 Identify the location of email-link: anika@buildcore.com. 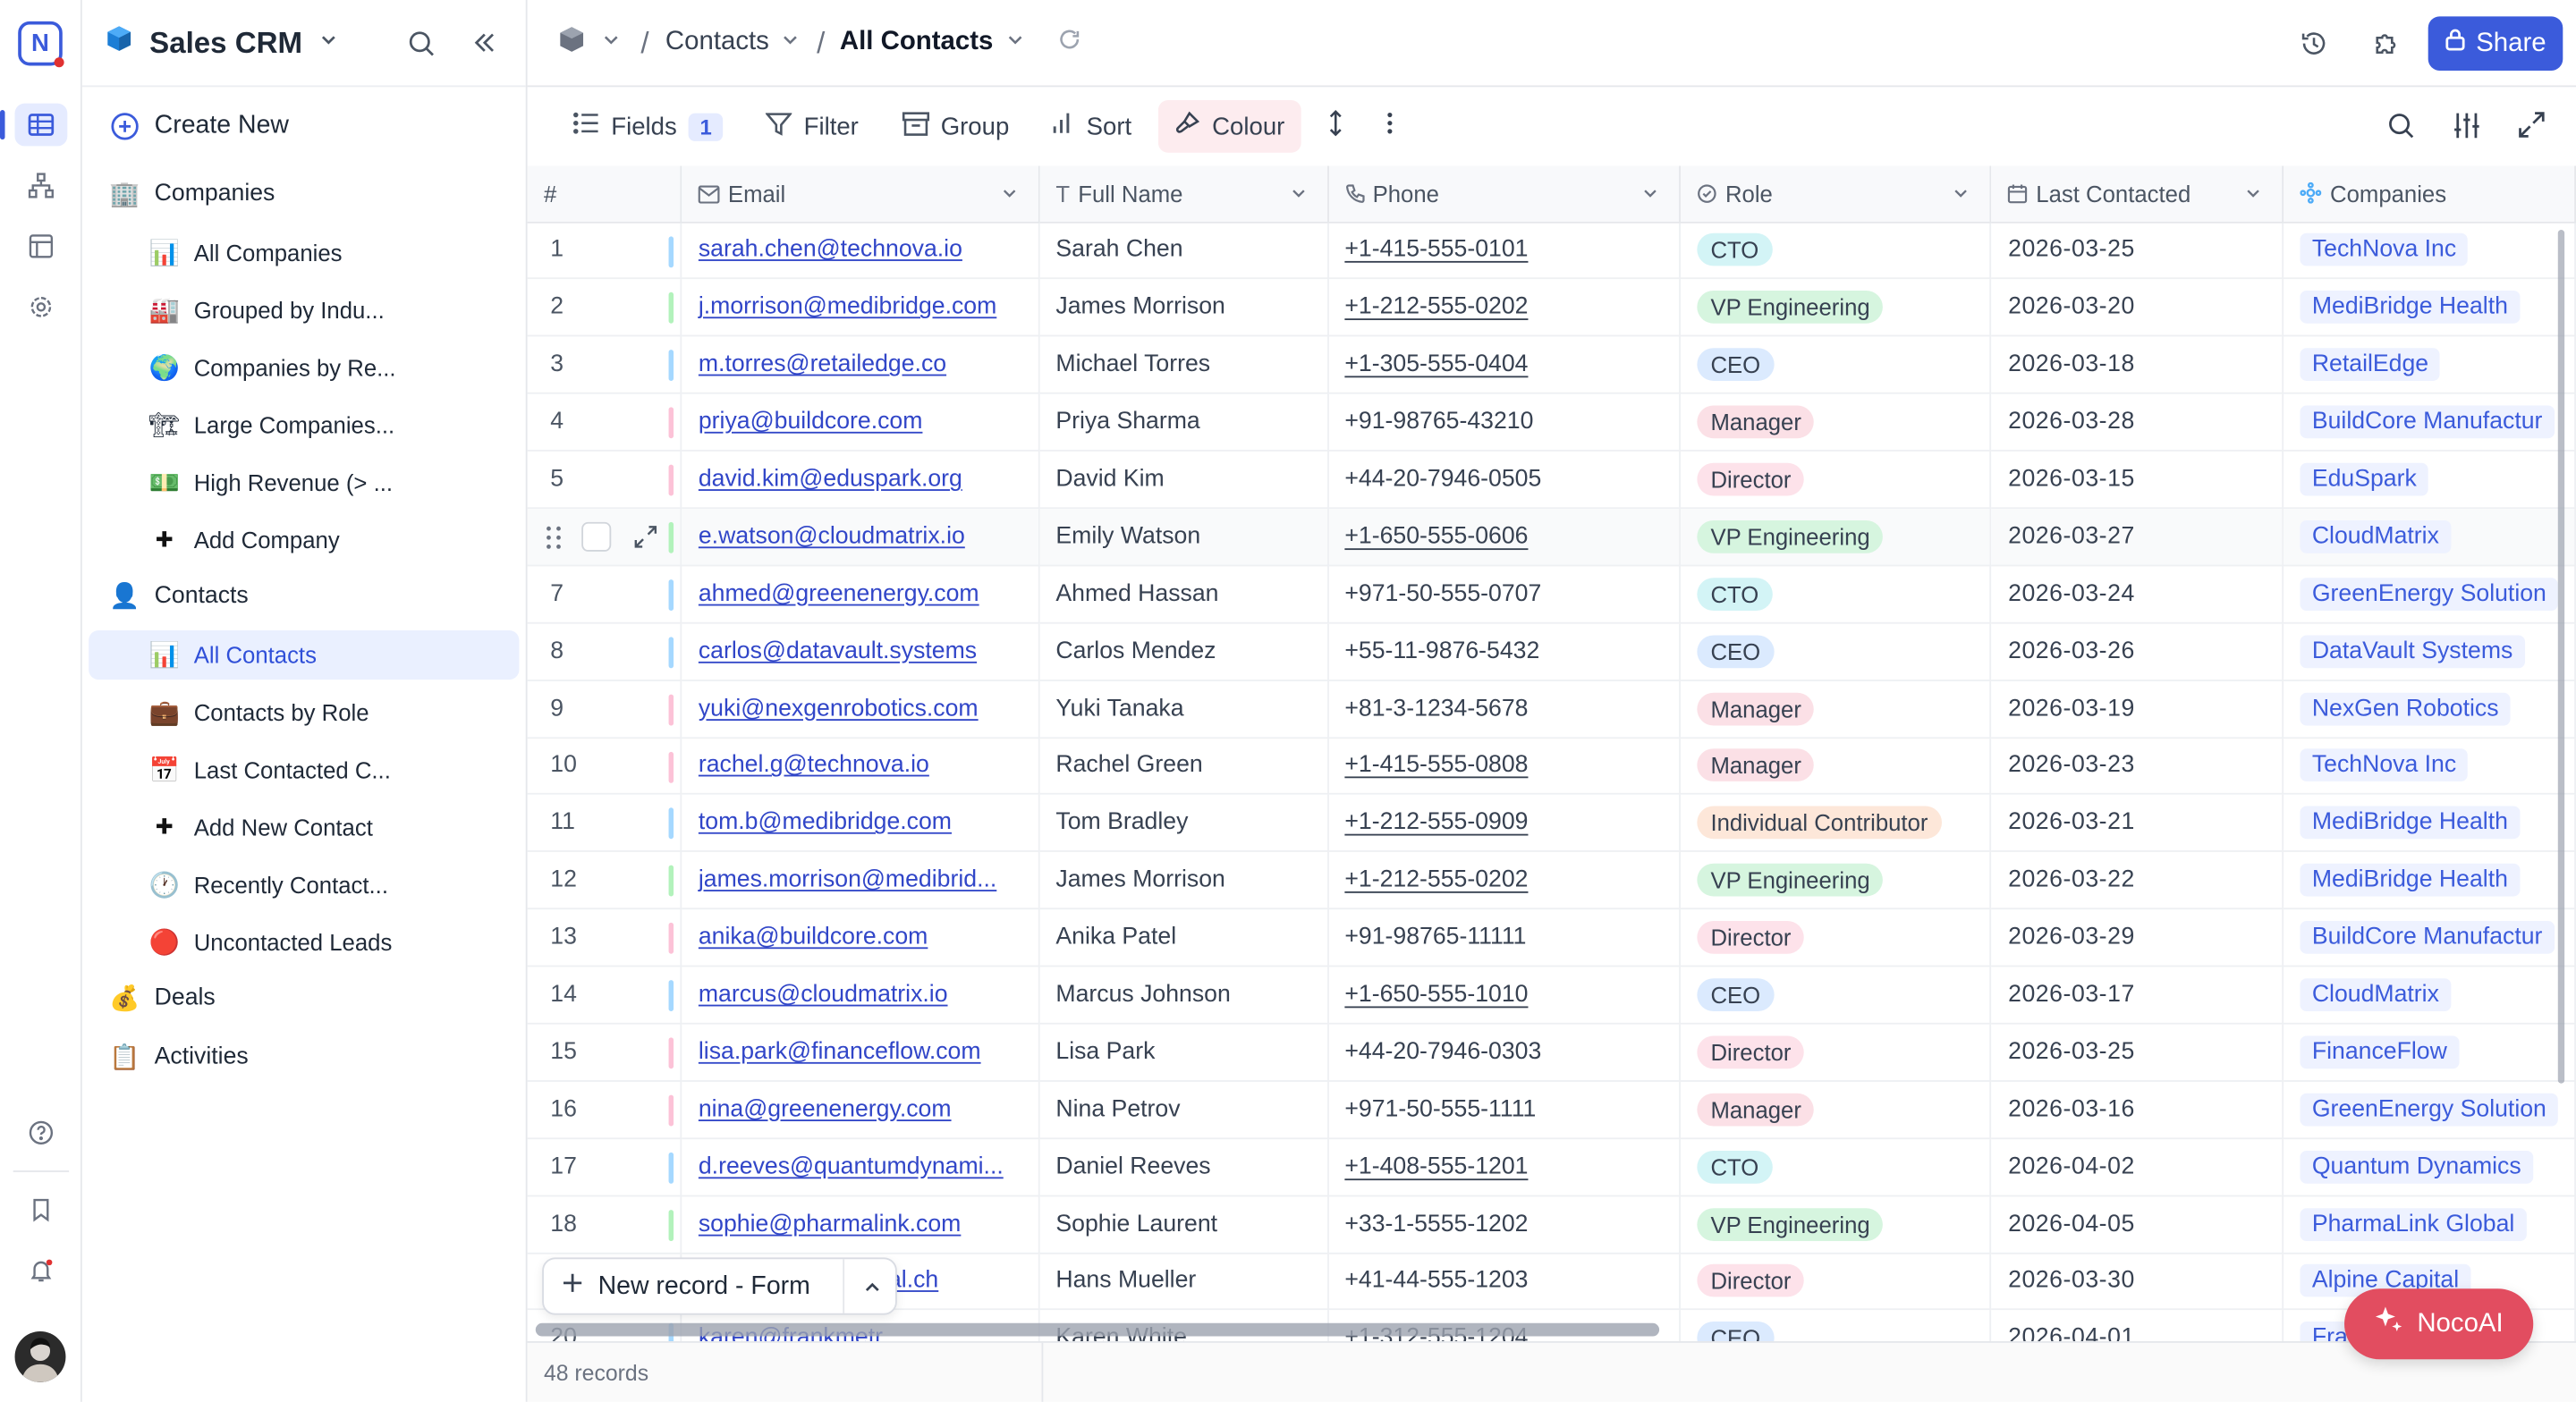
(813, 937).